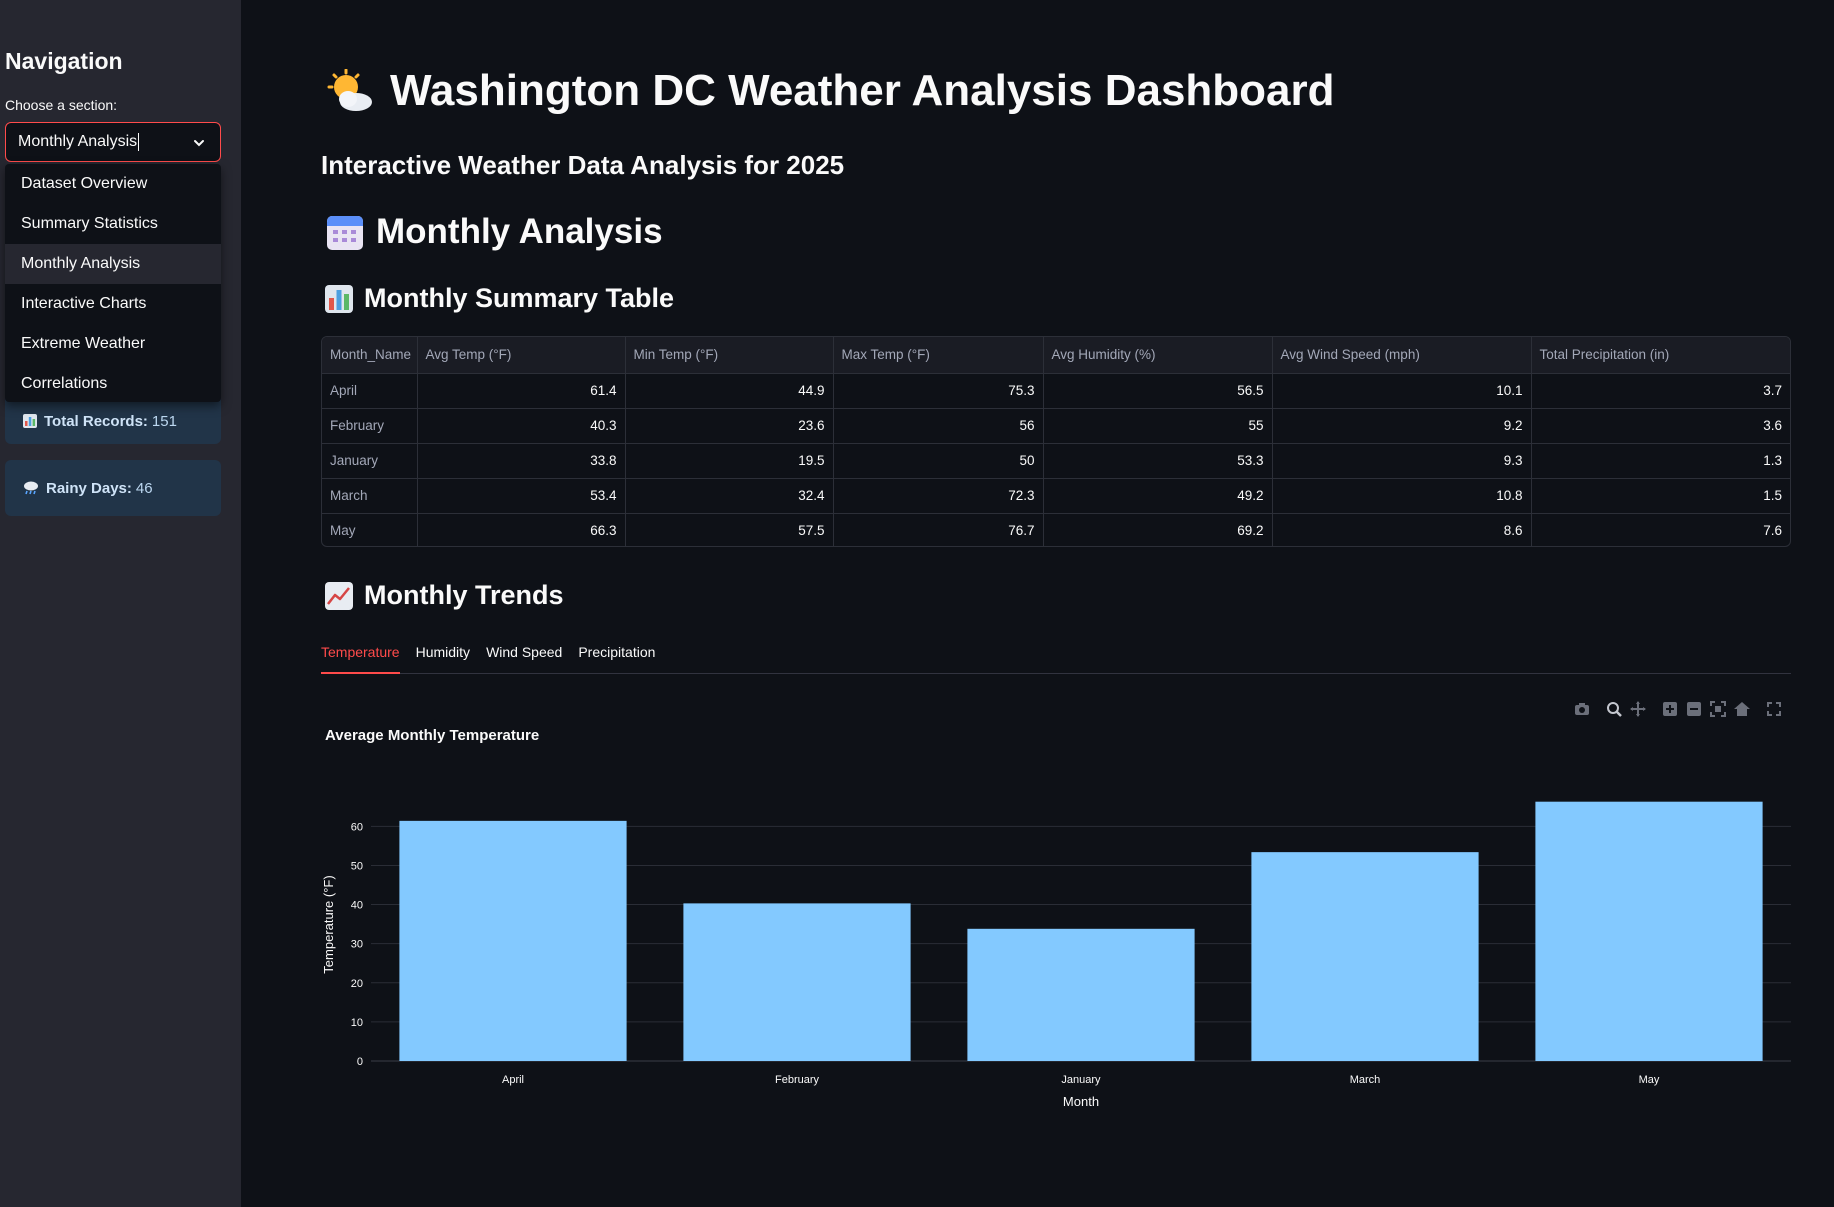 The image size is (1834, 1207). Describe the element at coordinates (357, 1023) in the screenshot. I see `y-tick-label: 10` at that location.